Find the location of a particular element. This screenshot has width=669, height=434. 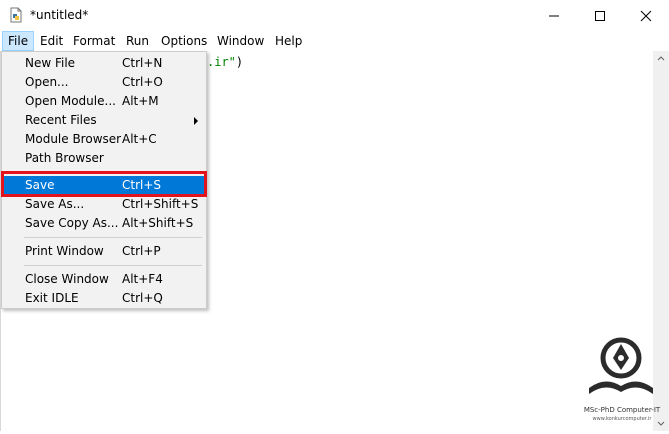

menu-item-close-window: Close Window Alt+F4 is located at coordinates (104, 279).